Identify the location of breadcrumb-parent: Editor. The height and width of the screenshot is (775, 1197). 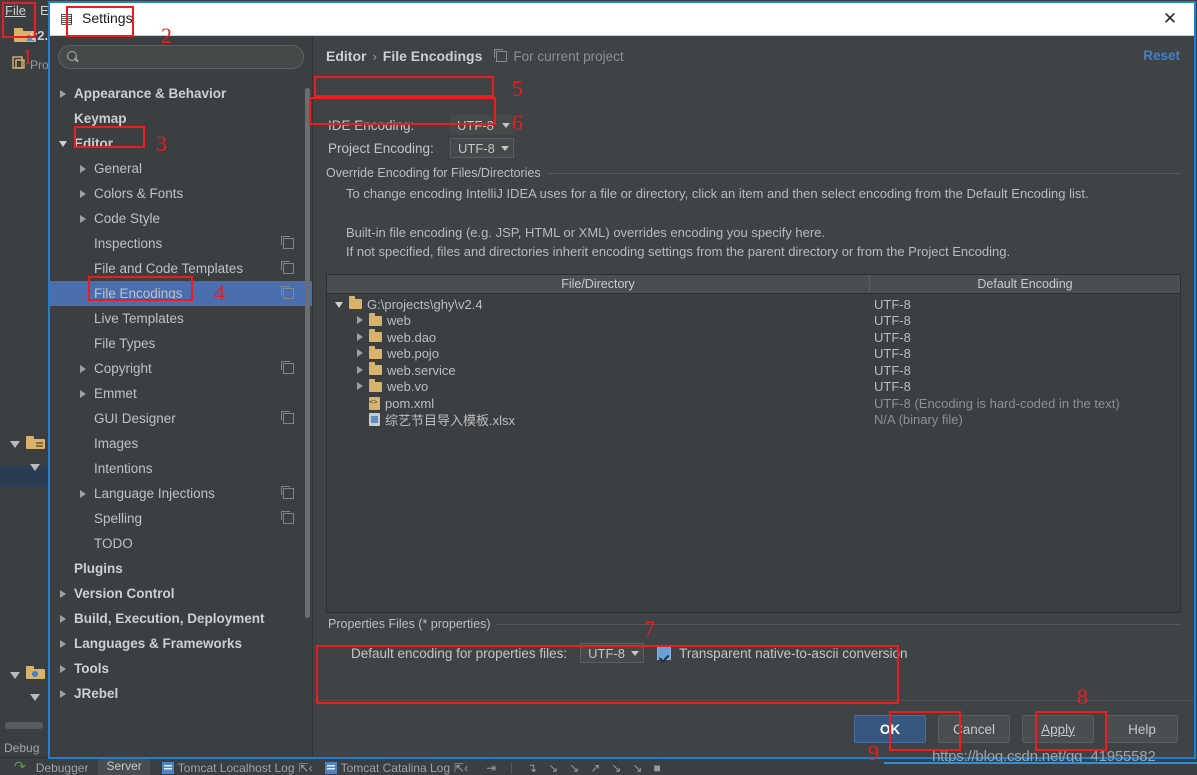
(346, 56).